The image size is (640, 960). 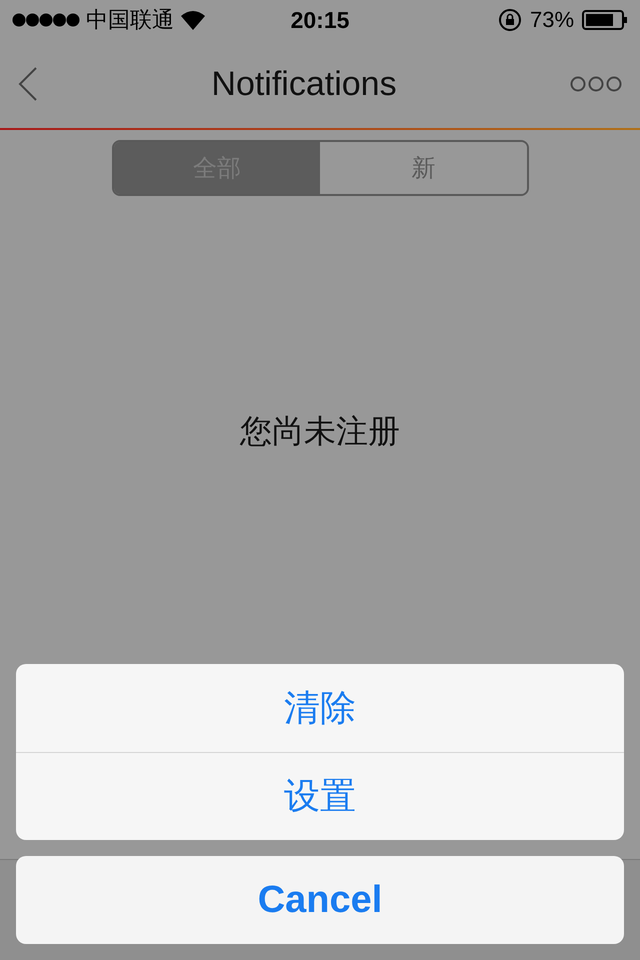 I want to click on nav-title: Notifications, so click(x=304, y=84).